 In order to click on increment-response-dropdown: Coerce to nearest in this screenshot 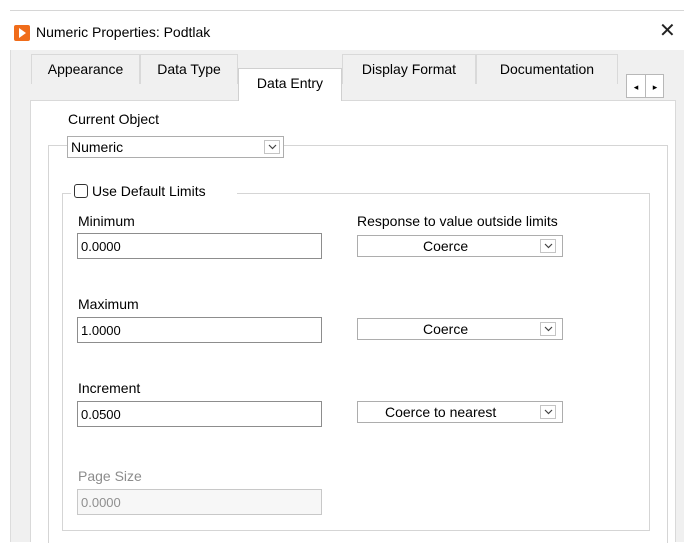, I will do `click(460, 412)`.